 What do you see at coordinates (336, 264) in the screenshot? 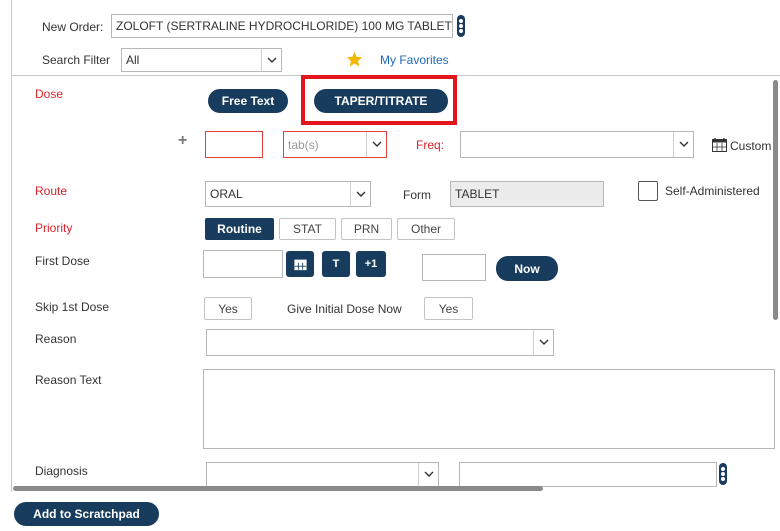
I see `today-button: T` at bounding box center [336, 264].